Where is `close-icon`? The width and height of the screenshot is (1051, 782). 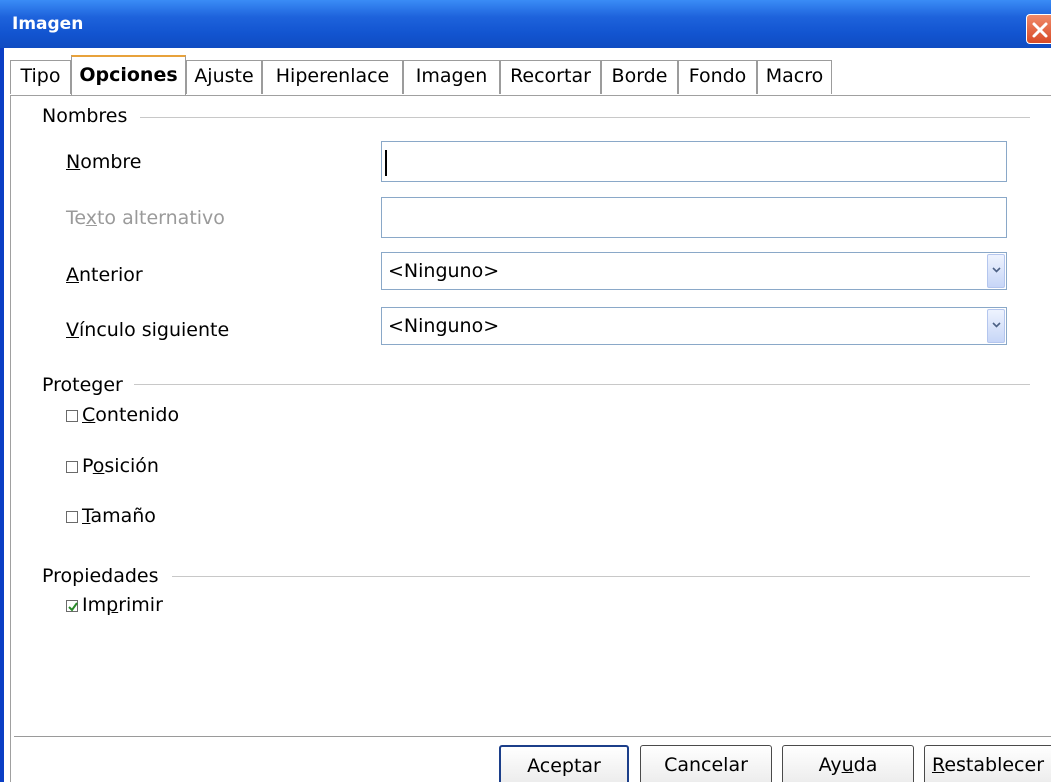
close-icon is located at coordinates (1040, 30).